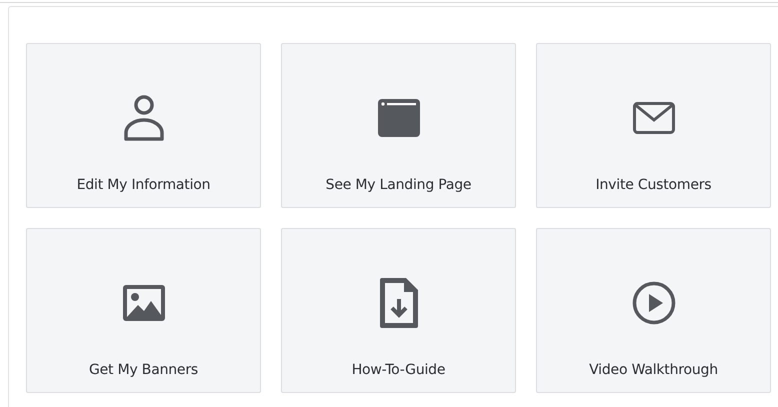  What do you see at coordinates (654, 302) in the screenshot?
I see `play-icon` at bounding box center [654, 302].